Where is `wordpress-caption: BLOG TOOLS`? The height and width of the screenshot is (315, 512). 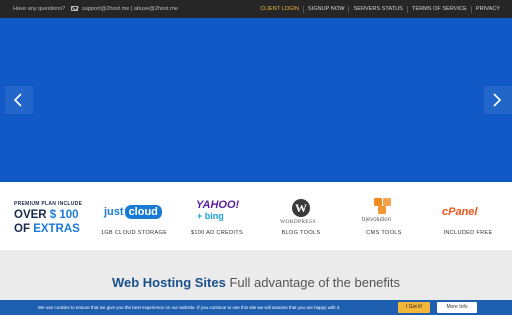 wordpress-caption: BLOG TOOLS is located at coordinates (301, 233).